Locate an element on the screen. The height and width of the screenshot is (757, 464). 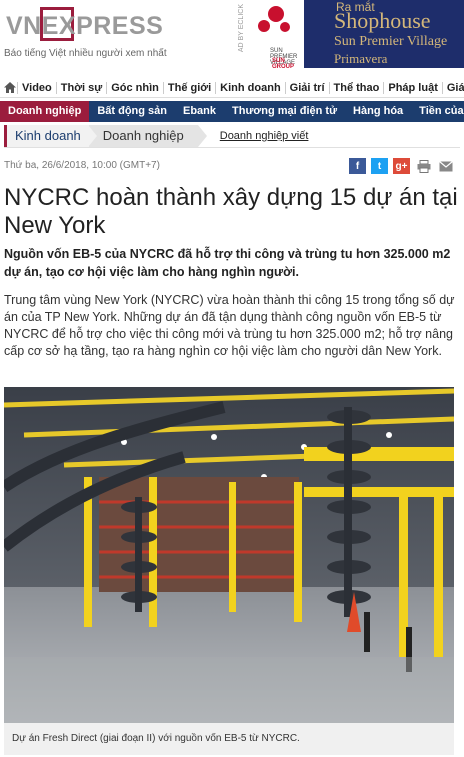
site-logo: VNEXPRESS is located at coordinates (93, 25).